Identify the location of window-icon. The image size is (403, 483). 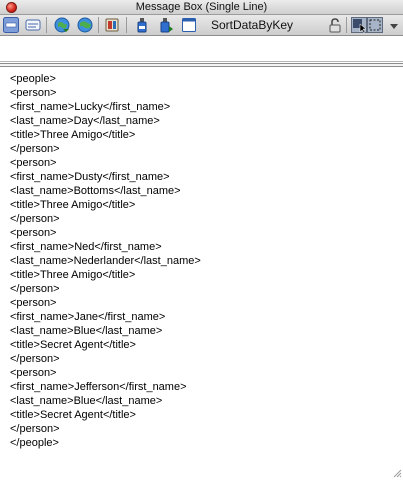
(189, 25).